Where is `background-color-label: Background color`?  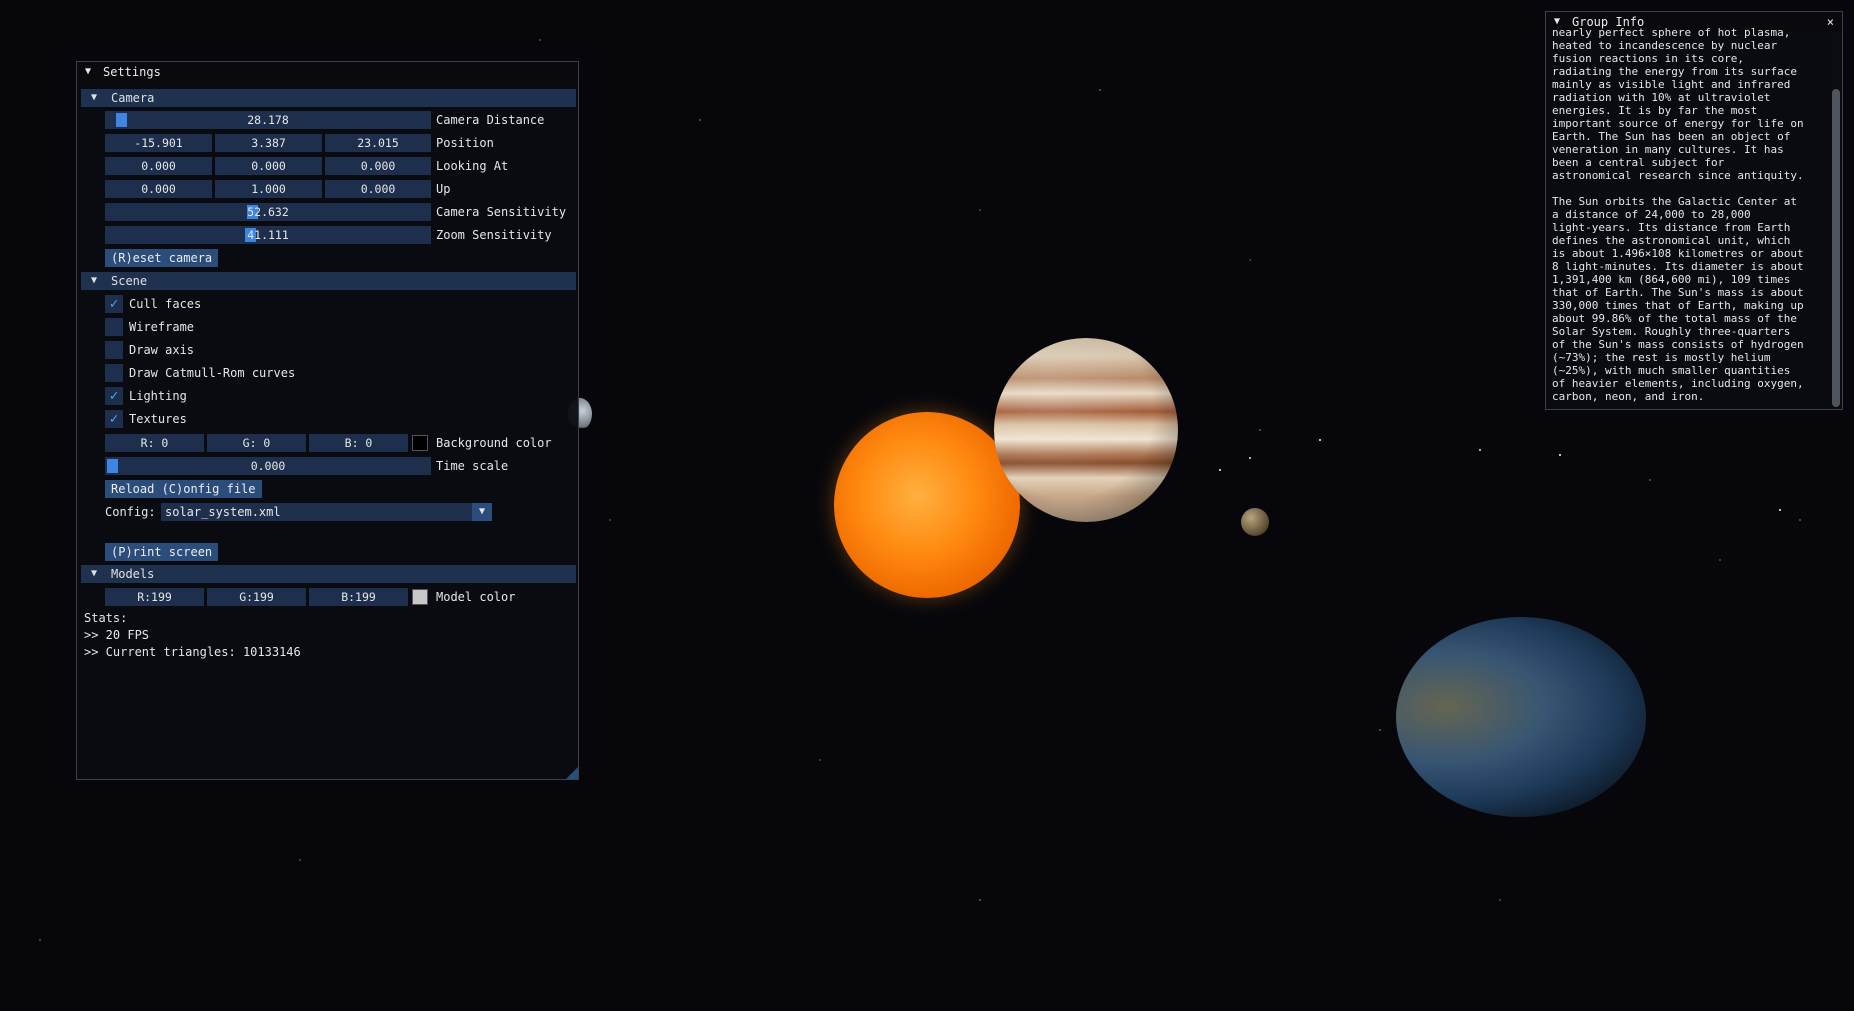
background-color-label: Background color is located at coordinates (494, 443).